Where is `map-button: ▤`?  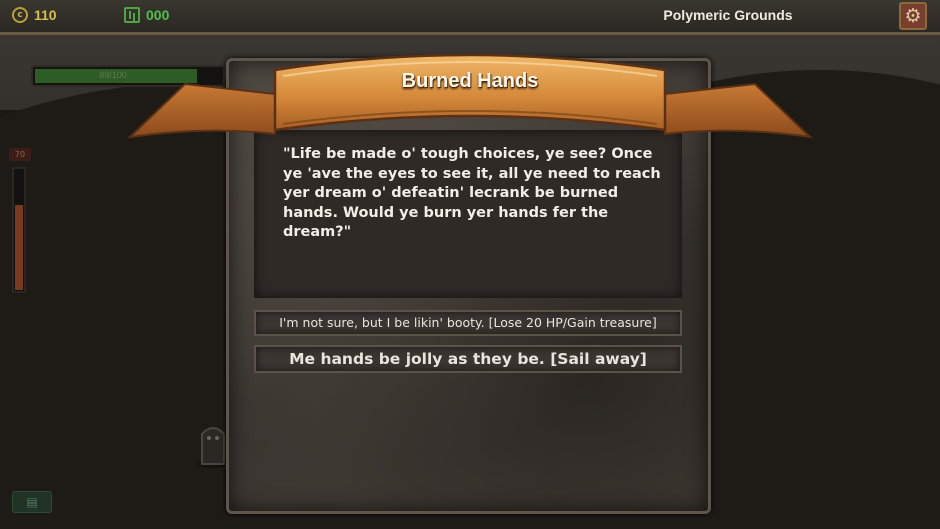
map-button: ▤ is located at coordinates (32, 502).